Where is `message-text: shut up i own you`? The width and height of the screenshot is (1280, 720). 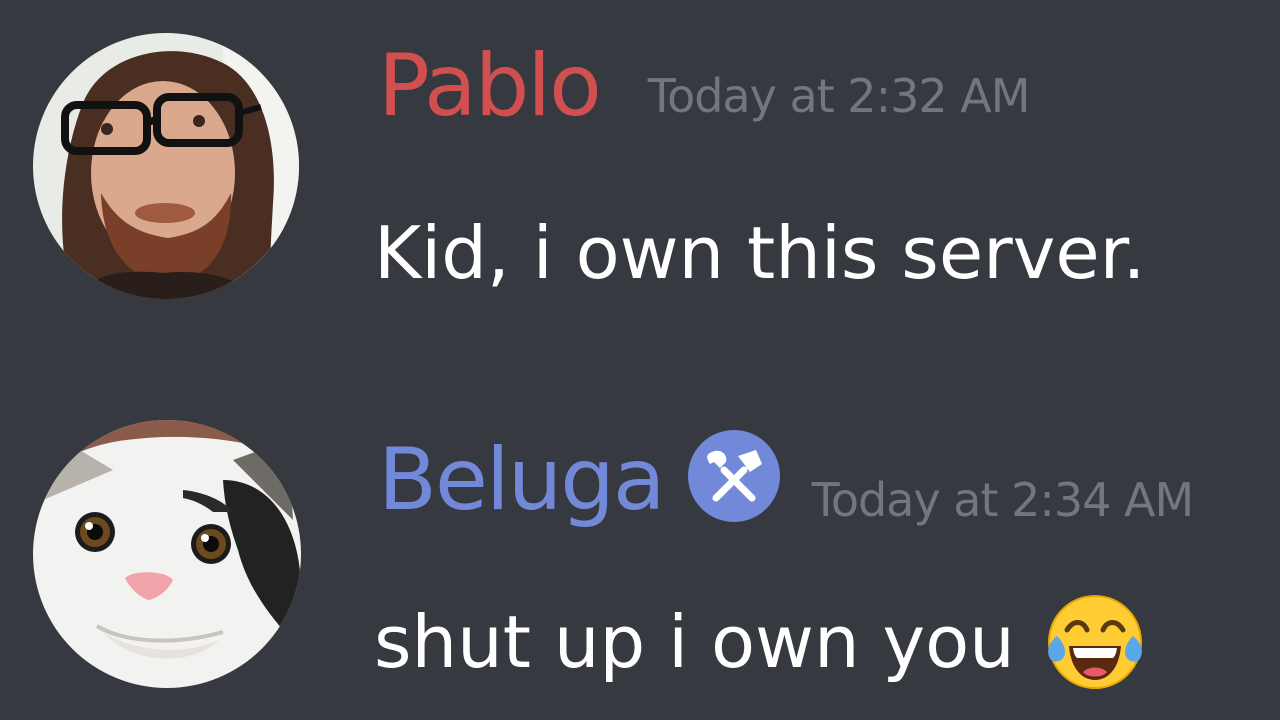 message-text: shut up i own you is located at coordinates (760, 642).